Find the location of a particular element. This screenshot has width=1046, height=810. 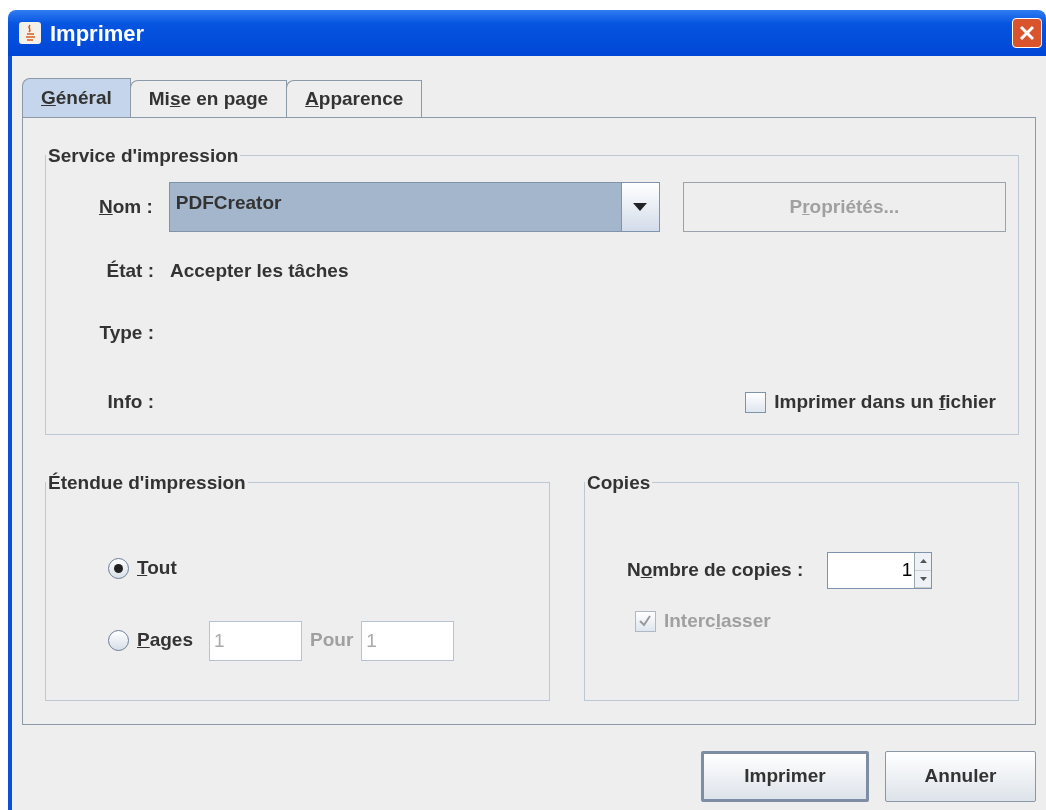

close-button is located at coordinates (1027, 33).